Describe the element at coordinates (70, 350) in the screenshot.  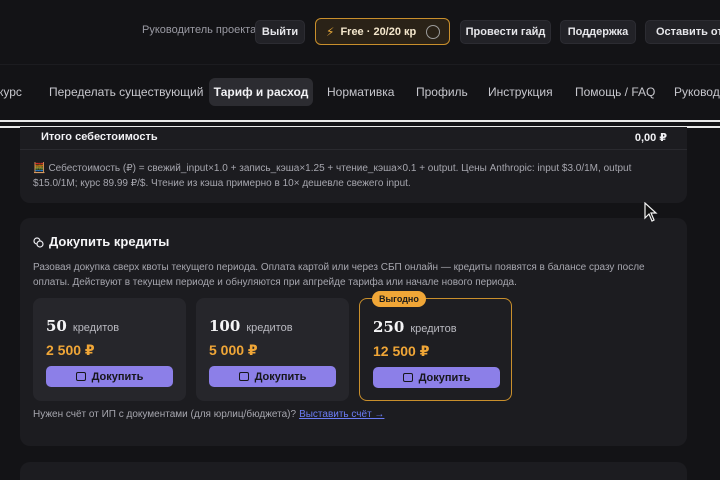
I see `package-price: 2 500 ₽` at that location.